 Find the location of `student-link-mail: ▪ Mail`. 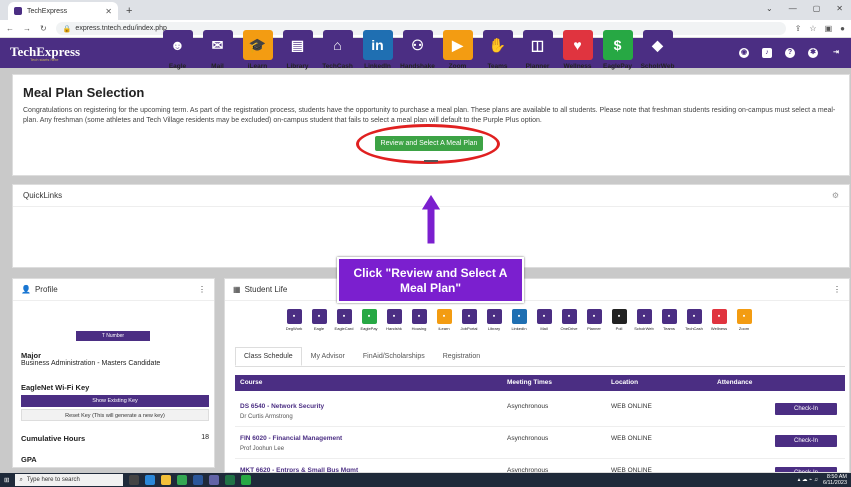

student-link-mail: ▪ Mail is located at coordinates (544, 320).